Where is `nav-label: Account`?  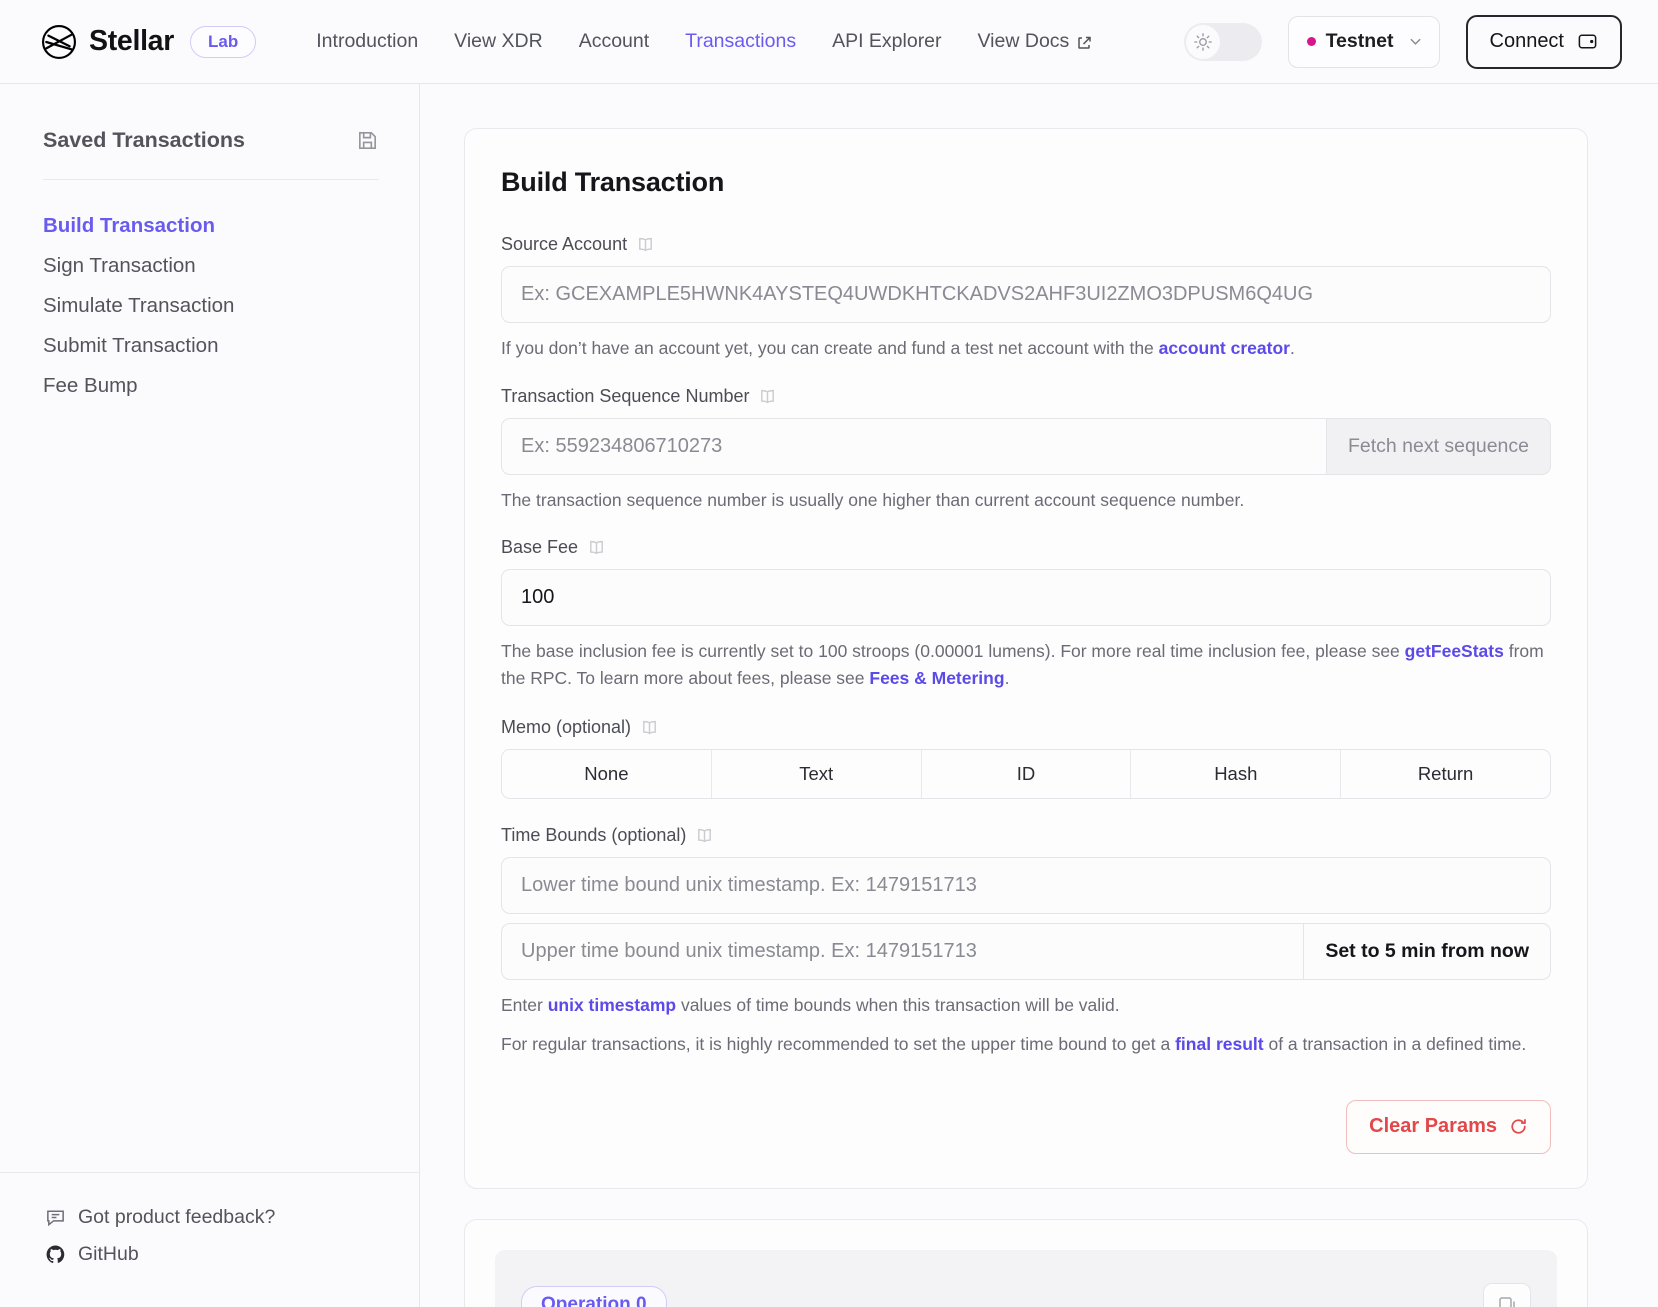
nav-label: Account is located at coordinates (614, 41).